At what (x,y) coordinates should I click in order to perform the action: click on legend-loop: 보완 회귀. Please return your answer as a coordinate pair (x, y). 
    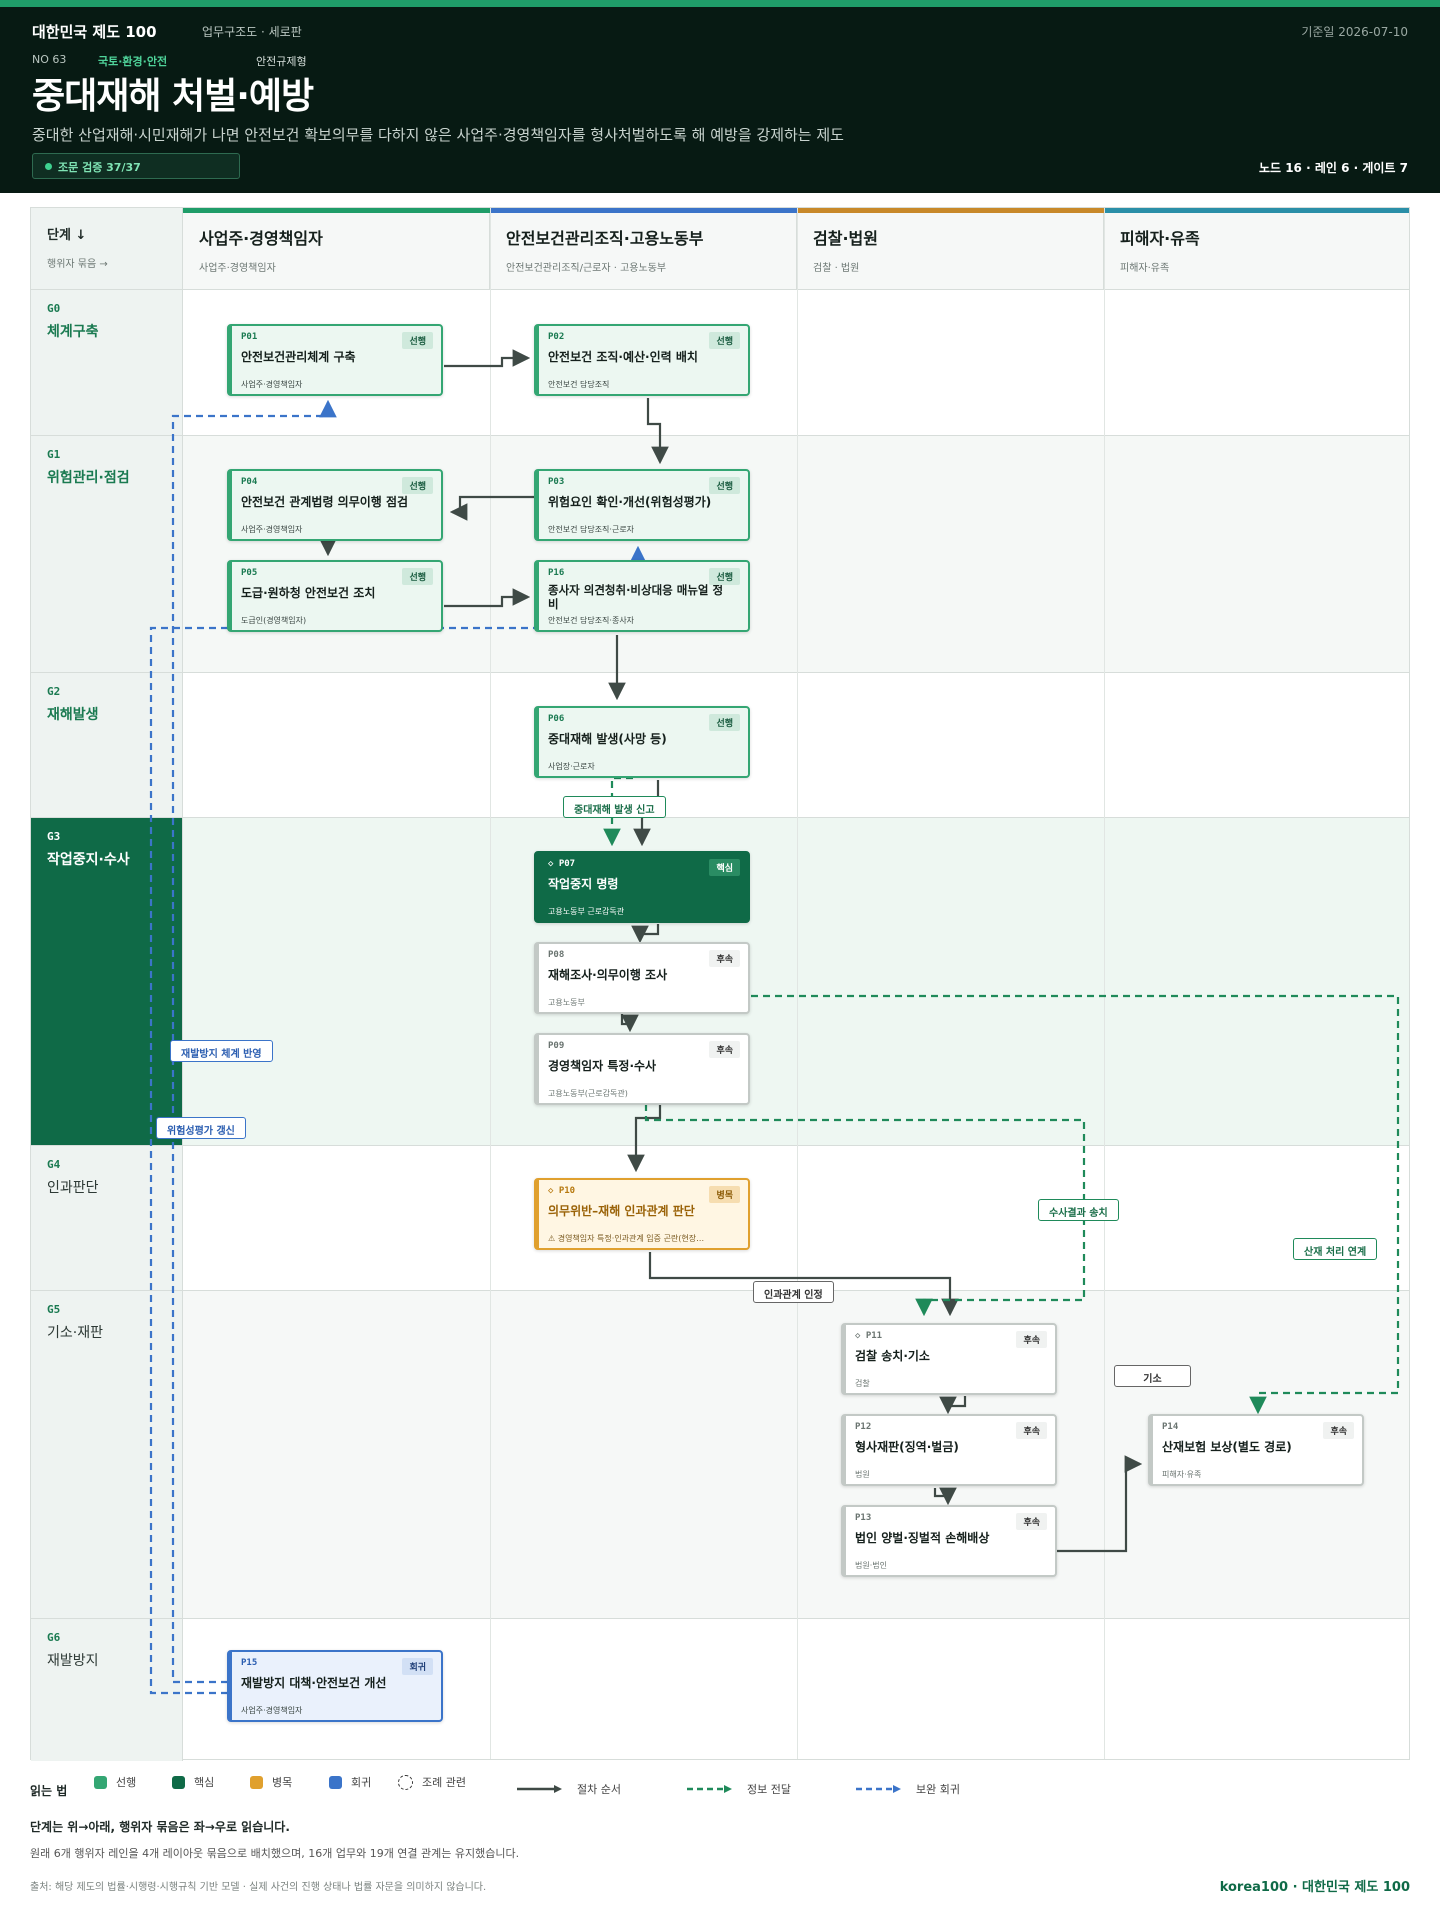
    Looking at the image, I should click on (908, 1789).